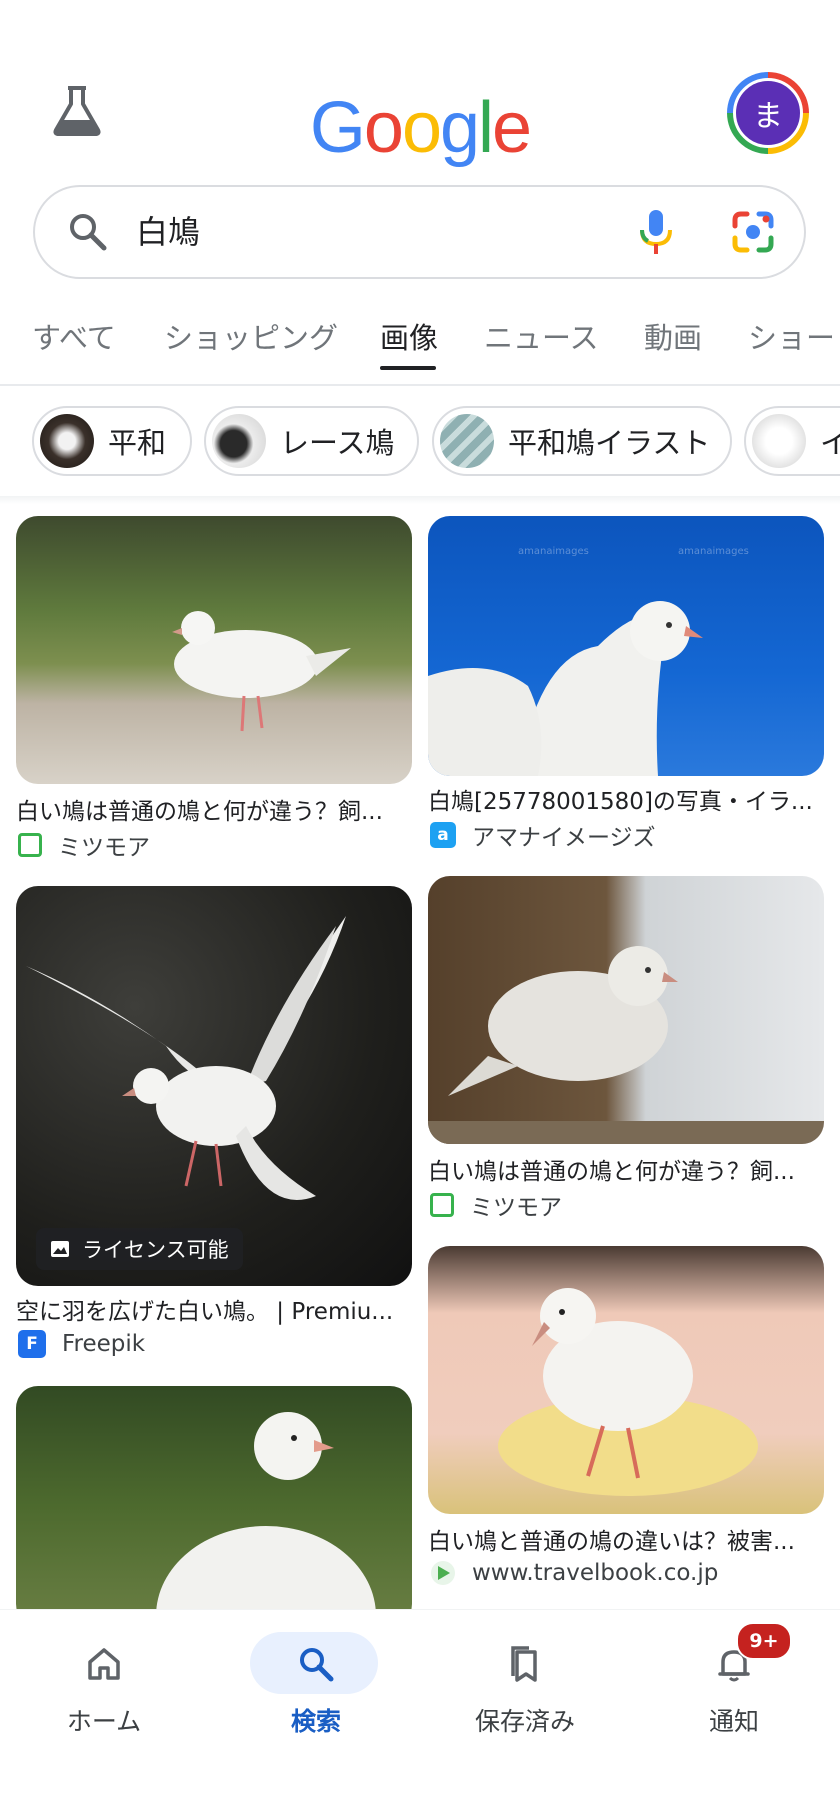  I want to click on tab-news: ニュース, so click(541, 338).